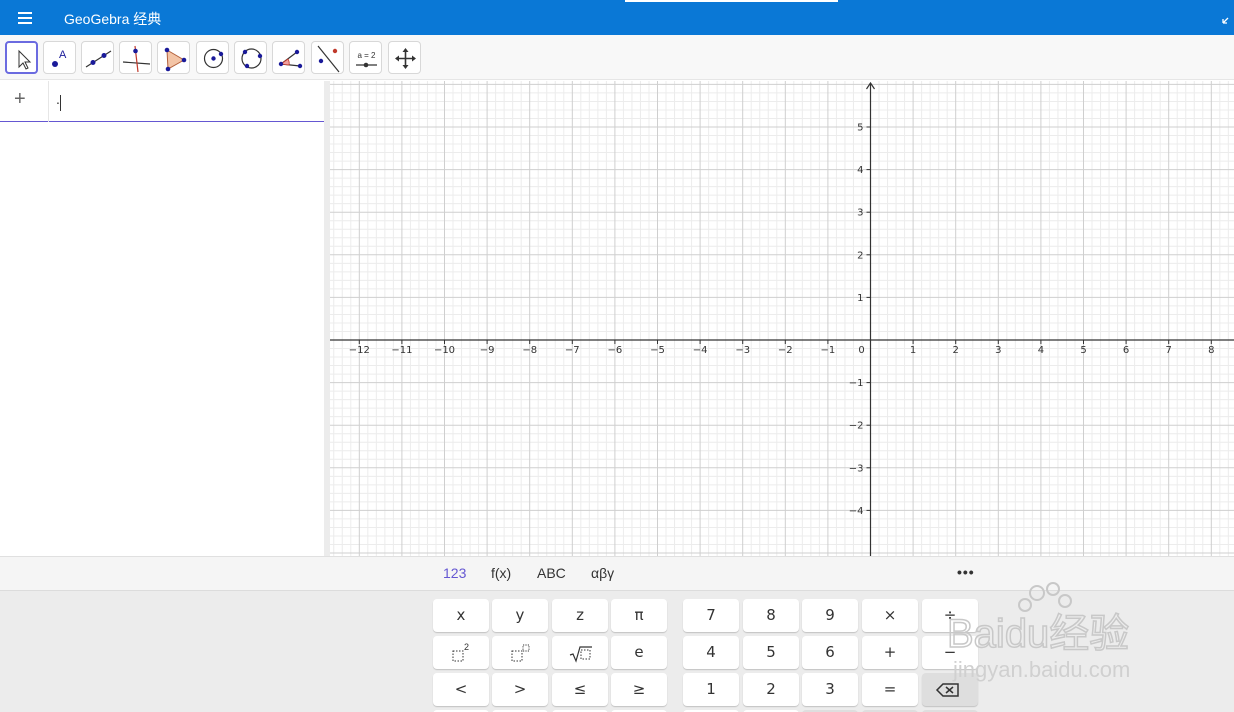 This screenshot has width=1234, height=712. I want to click on key-square: 2, so click(461, 652).